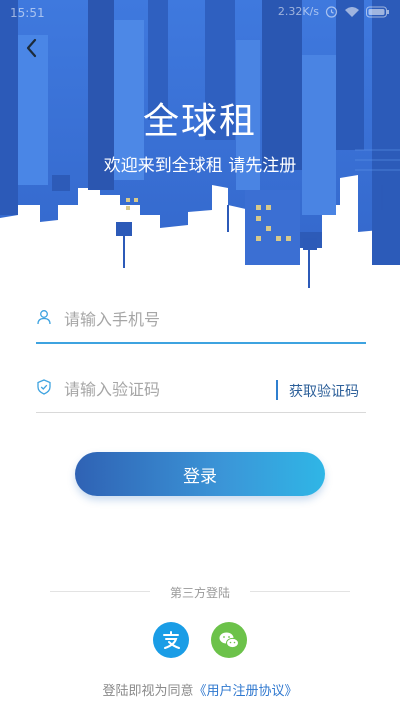 The image size is (400, 711). I want to click on wechat-login-button, so click(229, 640).